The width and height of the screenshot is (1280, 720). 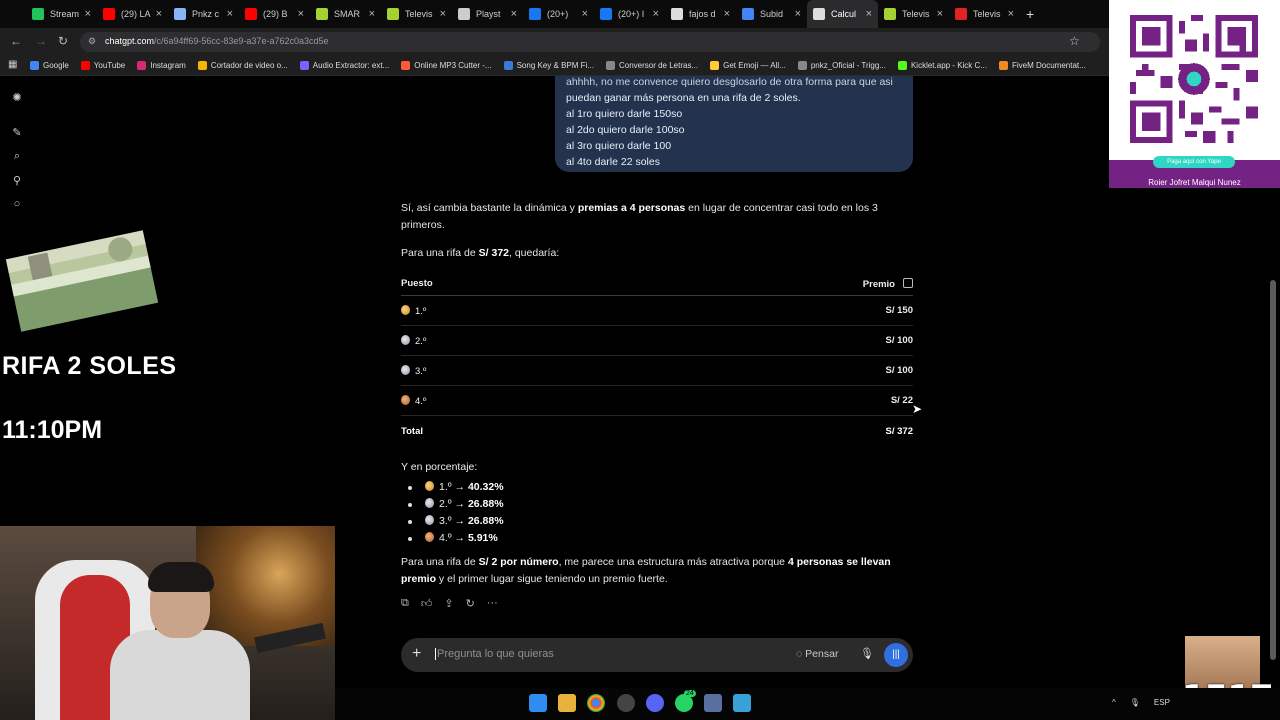 I want to click on thumbs-icon: 👍︎, so click(x=427, y=603).